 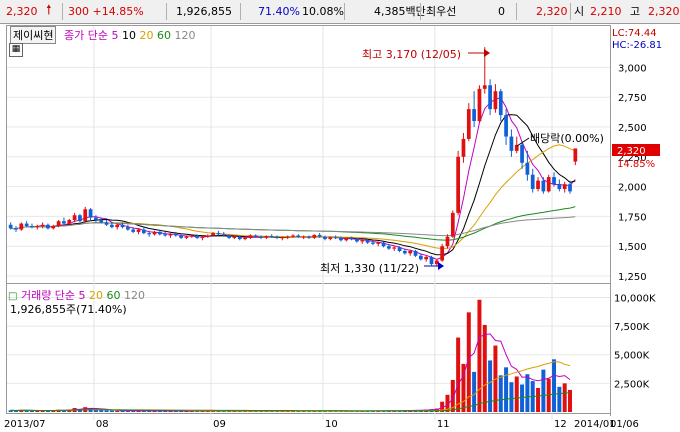 I want to click on x-tick-label: 11, so click(x=443, y=424).